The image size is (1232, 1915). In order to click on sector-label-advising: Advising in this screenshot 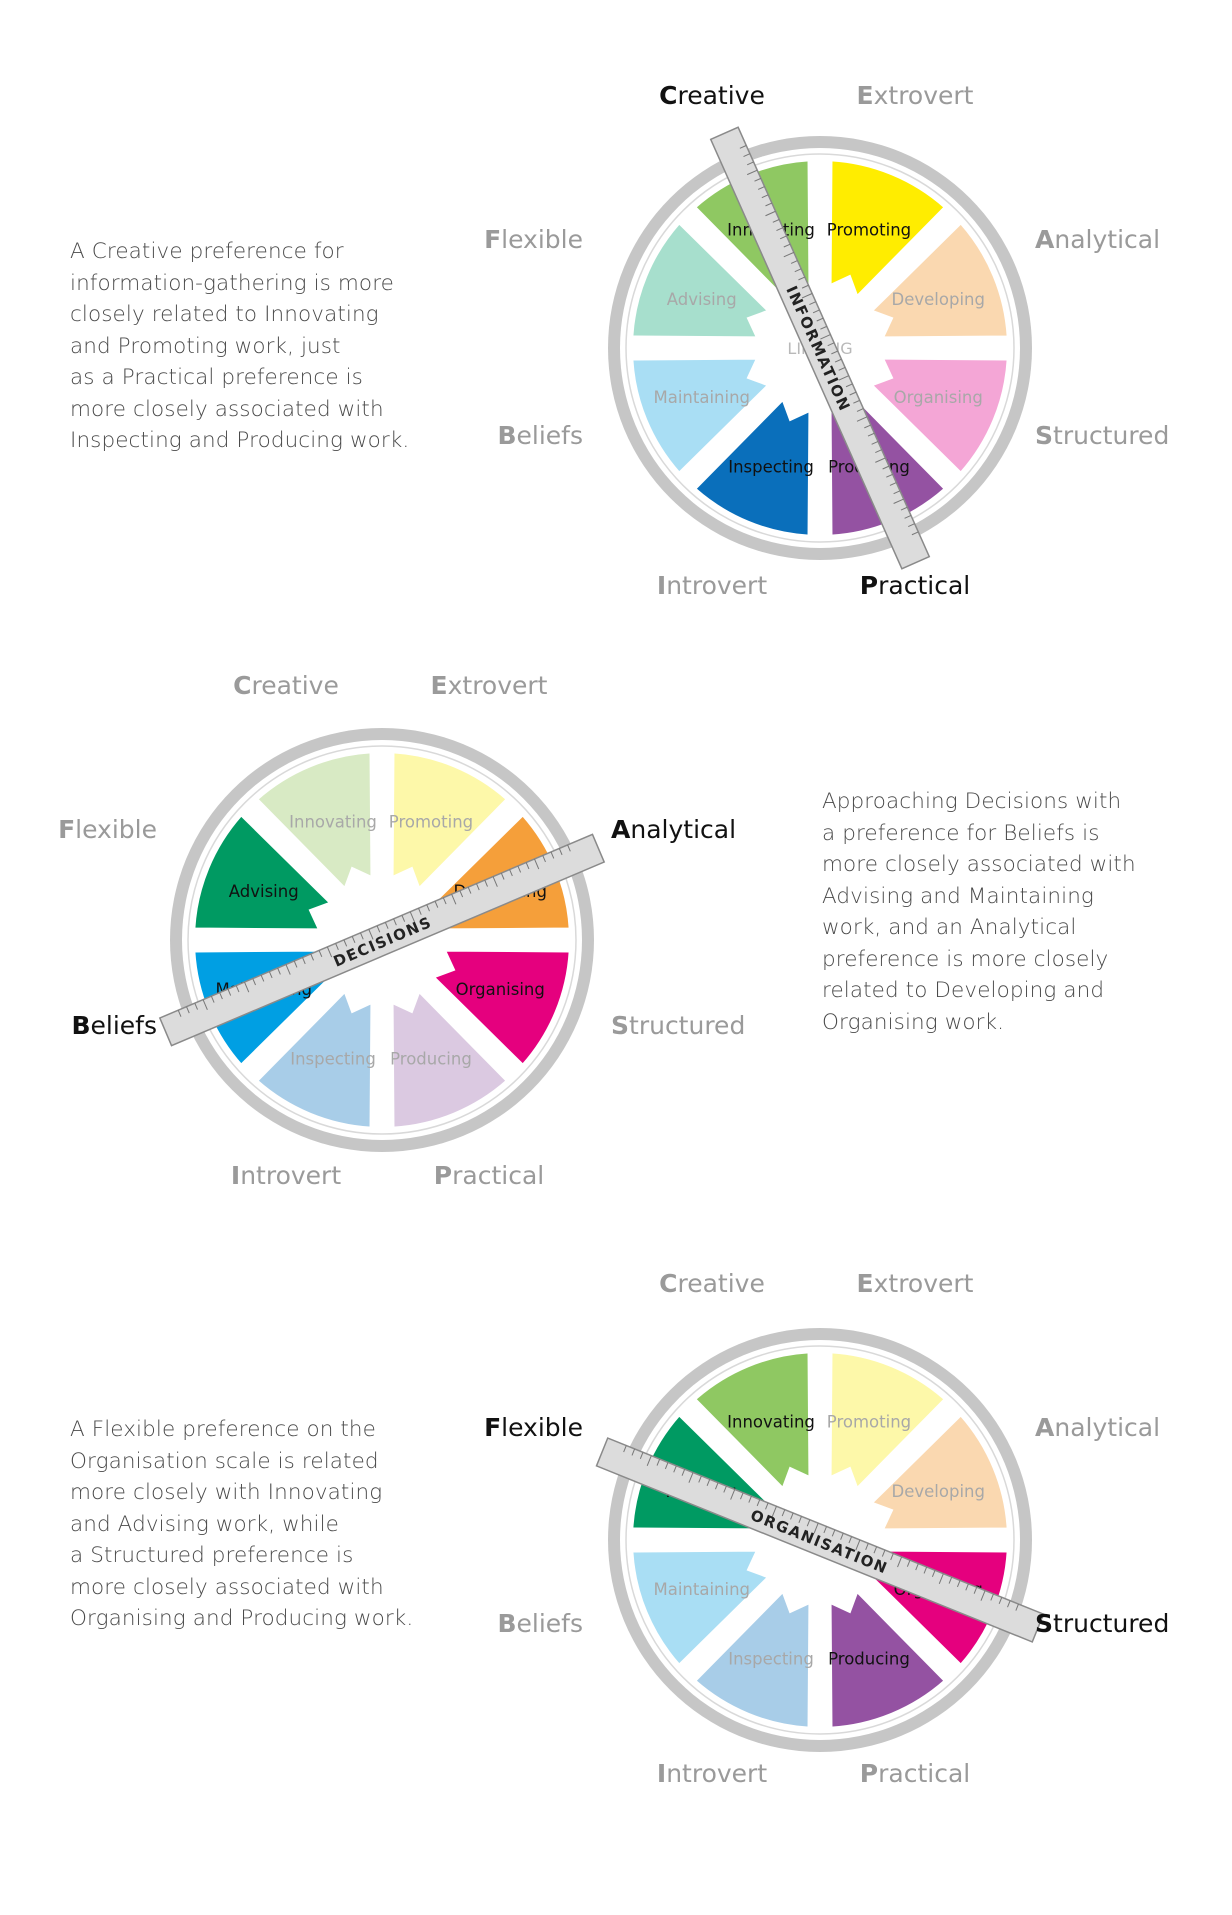, I will do `click(702, 299)`.